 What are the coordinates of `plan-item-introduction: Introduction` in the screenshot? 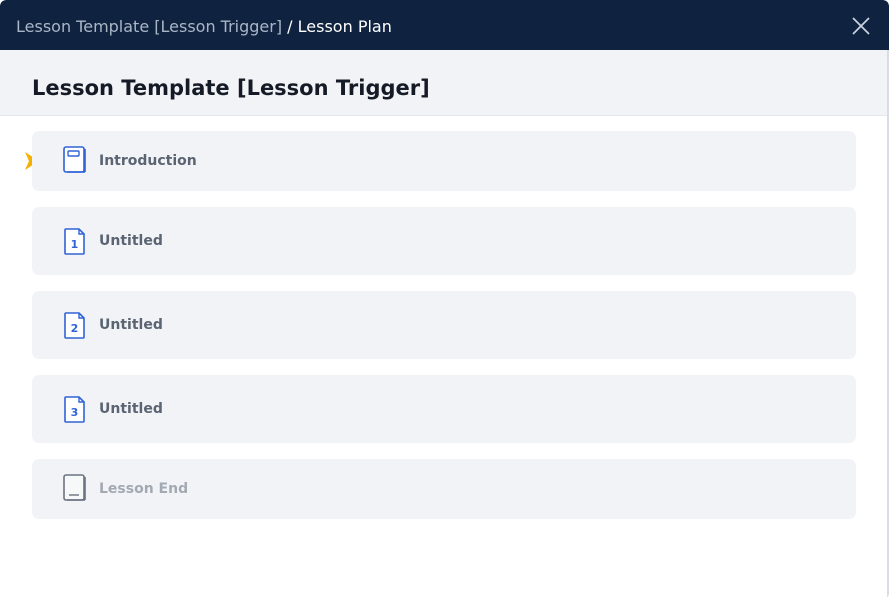 It's located at (444, 161).